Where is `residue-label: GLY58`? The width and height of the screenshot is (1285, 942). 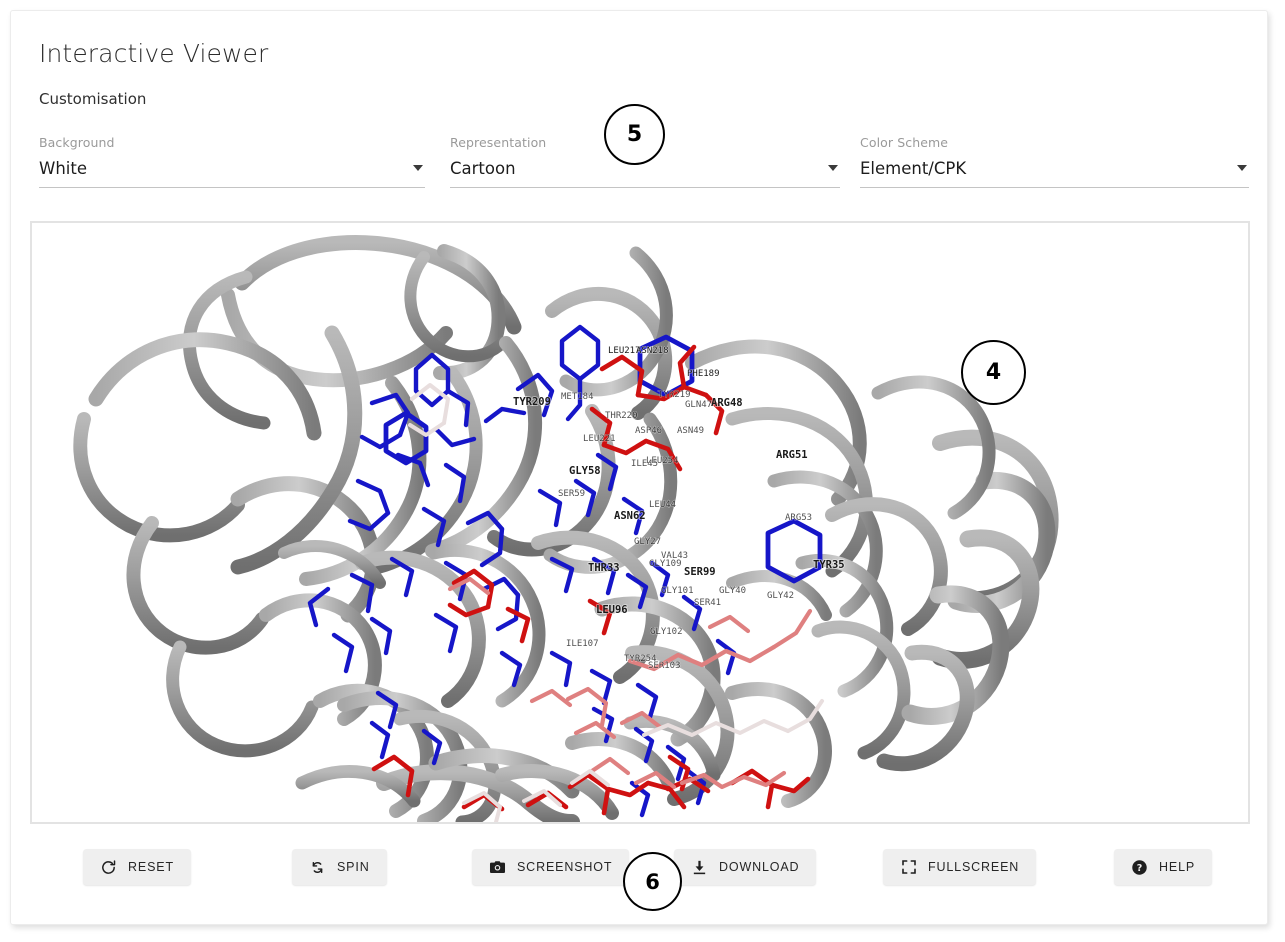
residue-label: GLY58 is located at coordinates (585, 471).